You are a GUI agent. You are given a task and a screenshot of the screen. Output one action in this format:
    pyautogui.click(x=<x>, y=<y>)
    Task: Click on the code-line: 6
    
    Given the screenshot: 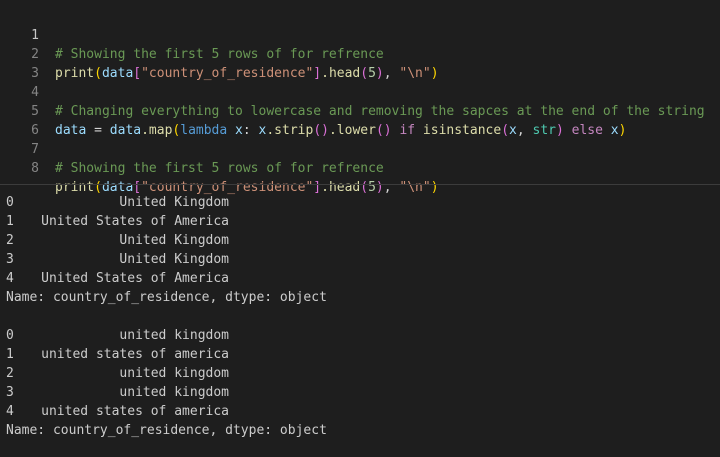 What is the action you would take?
    pyautogui.click(x=360, y=120)
    